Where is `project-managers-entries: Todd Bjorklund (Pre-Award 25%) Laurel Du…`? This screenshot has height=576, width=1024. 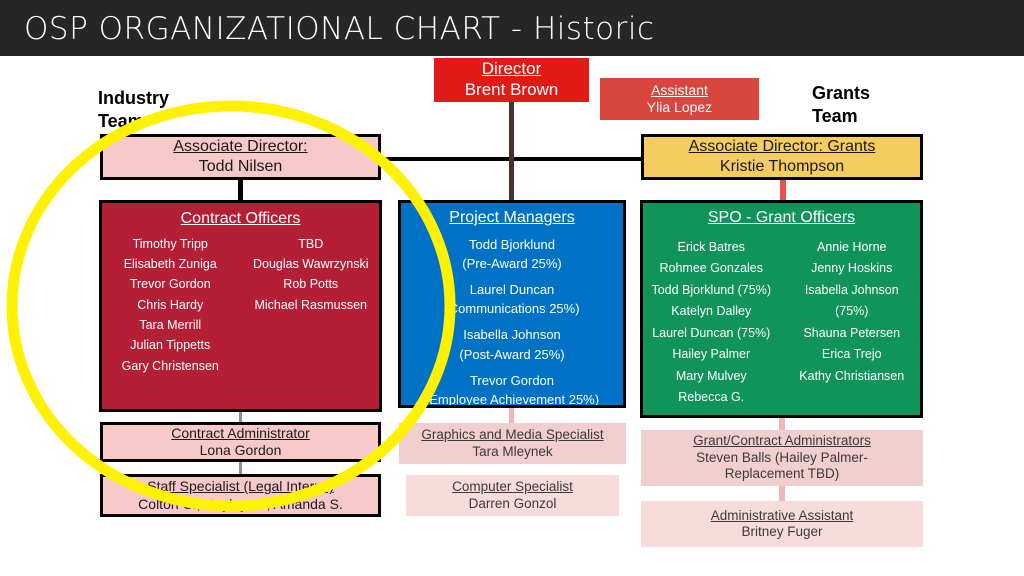 project-managers-entries: Todd Bjorklund (Pre-Award 25%) Laurel Du… is located at coordinates (512, 321).